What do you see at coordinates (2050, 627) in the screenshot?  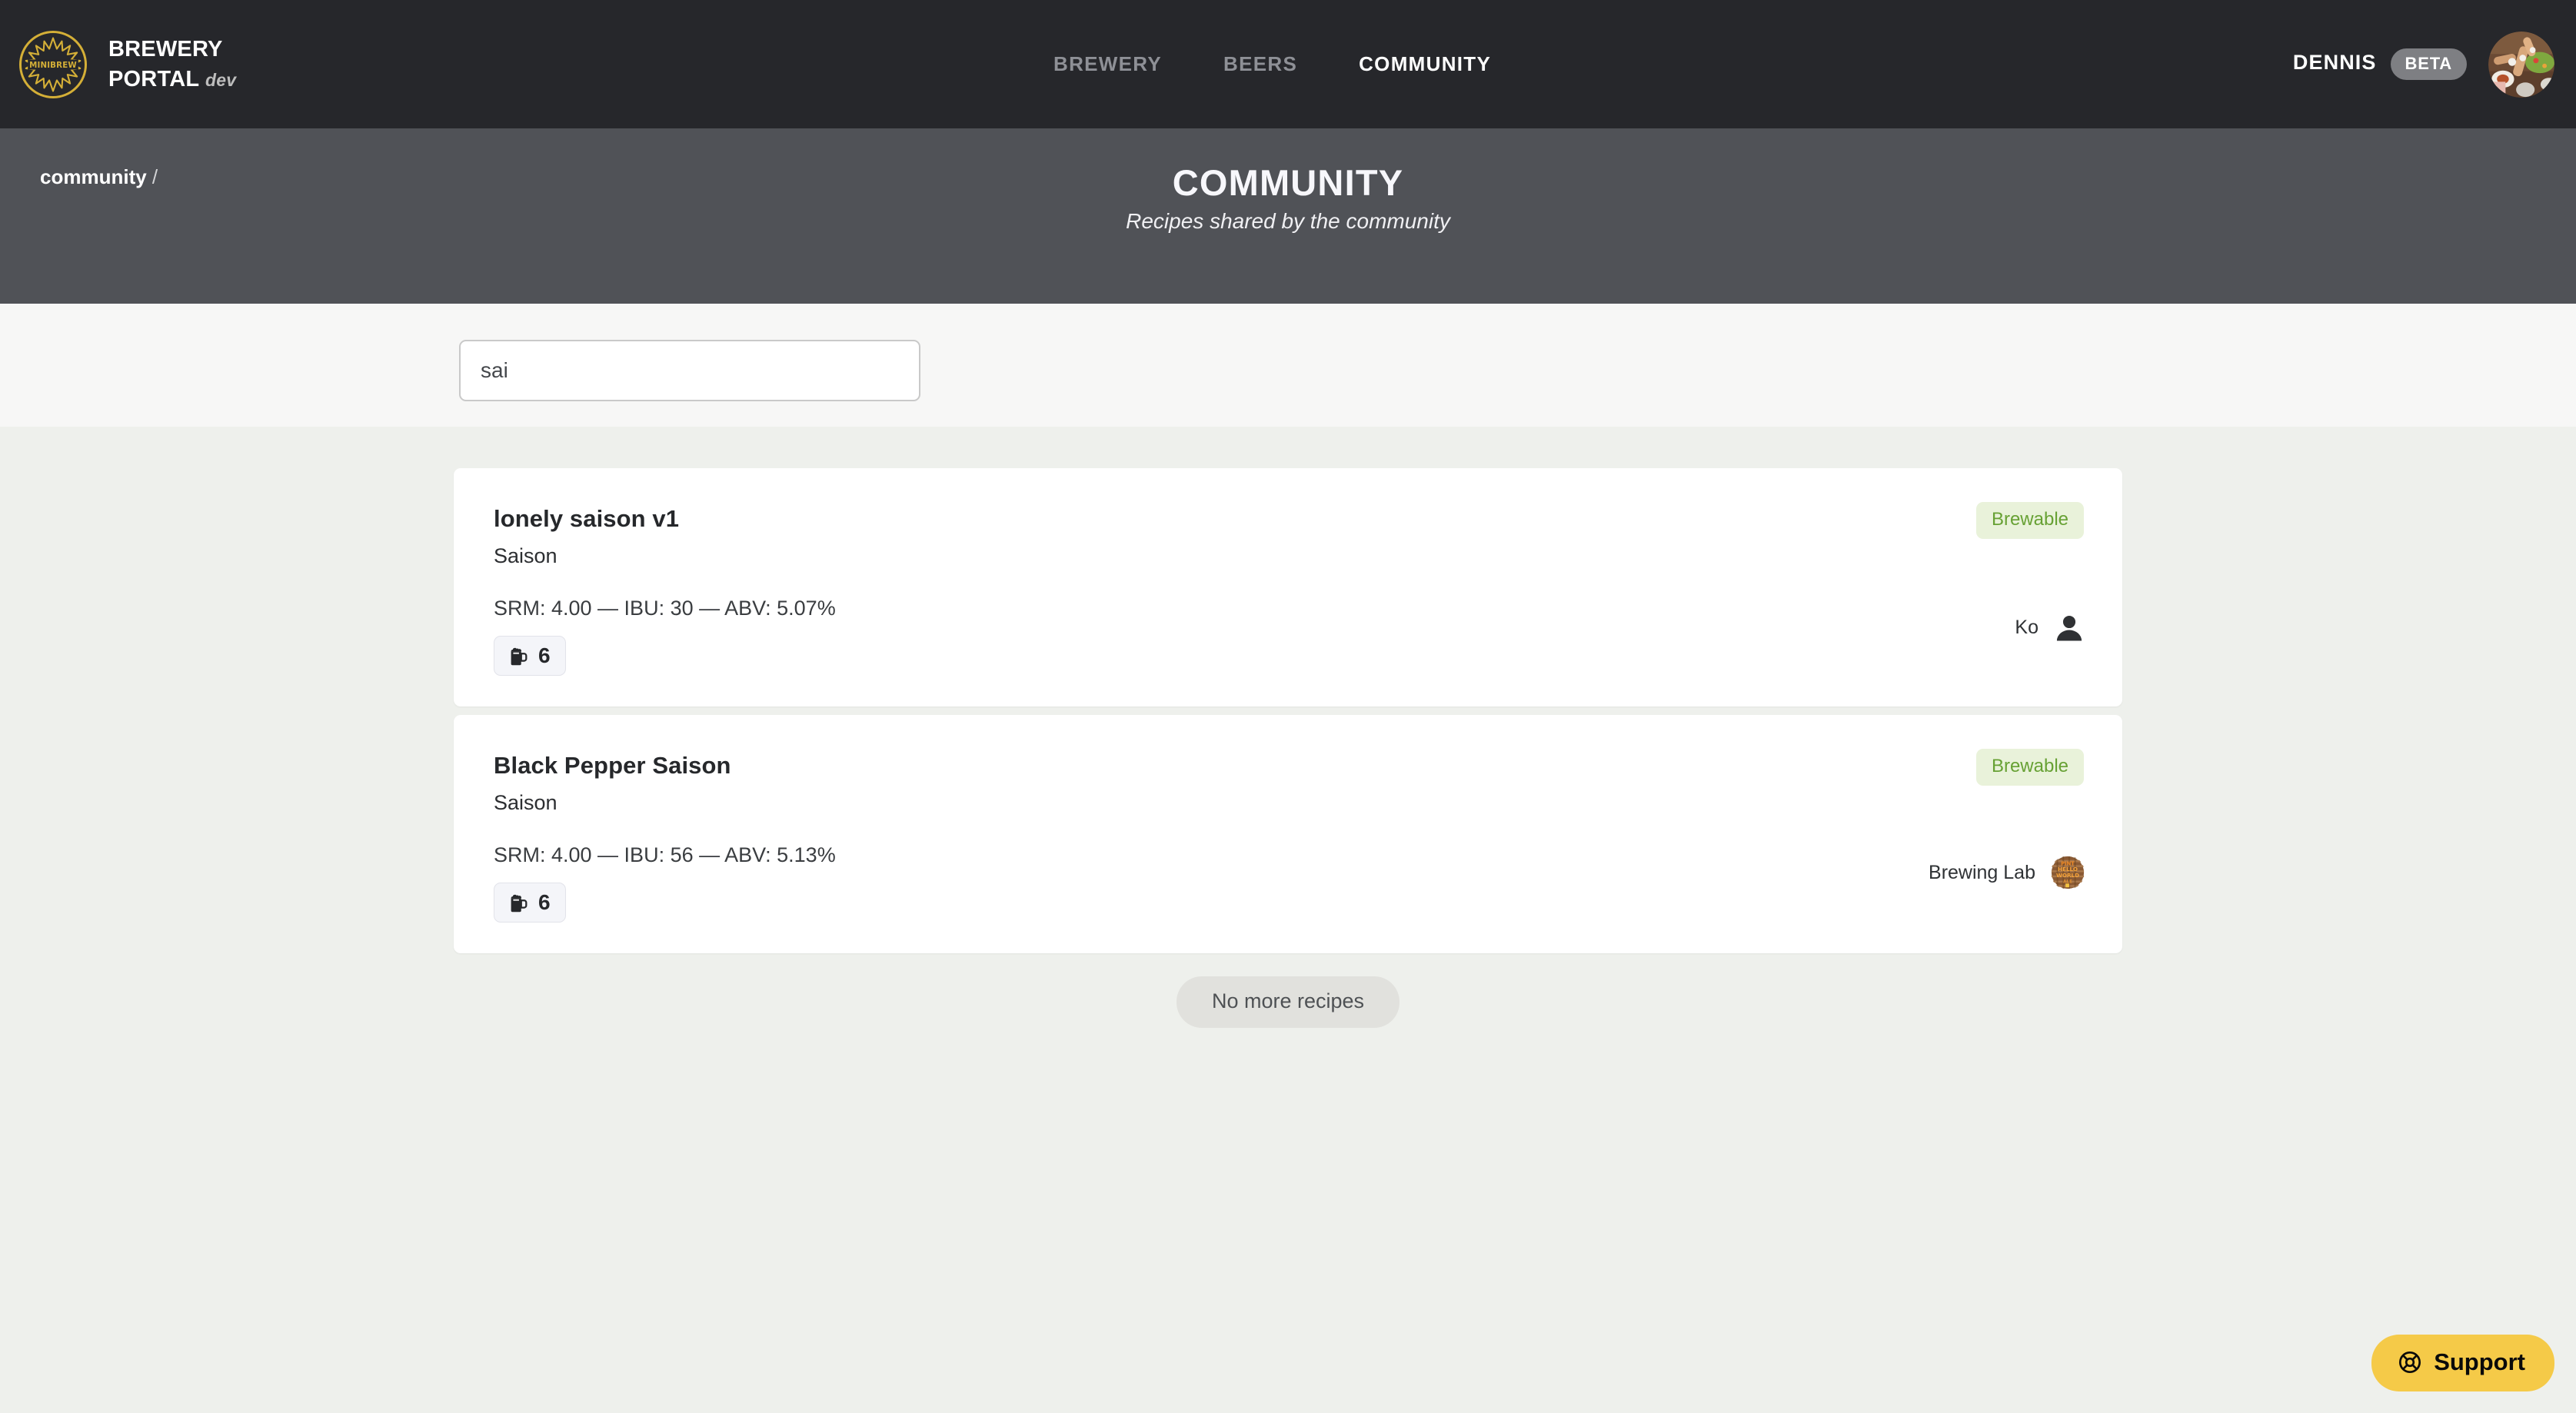 I see `recipe-author: Ko` at bounding box center [2050, 627].